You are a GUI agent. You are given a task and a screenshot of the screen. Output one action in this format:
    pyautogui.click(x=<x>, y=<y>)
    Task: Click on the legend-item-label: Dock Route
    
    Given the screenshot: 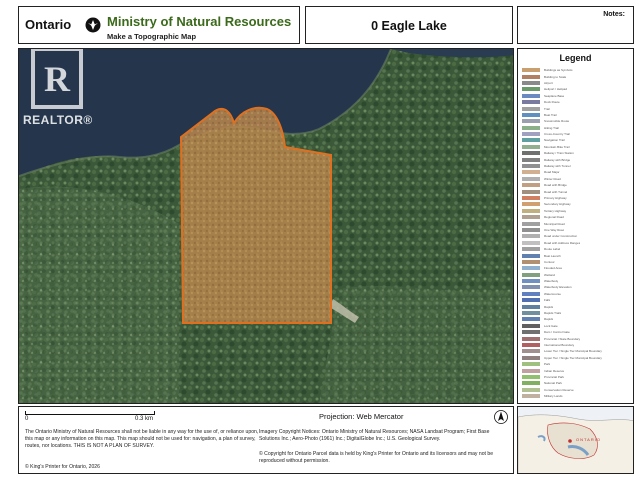 What is the action you would take?
    pyautogui.click(x=552, y=102)
    